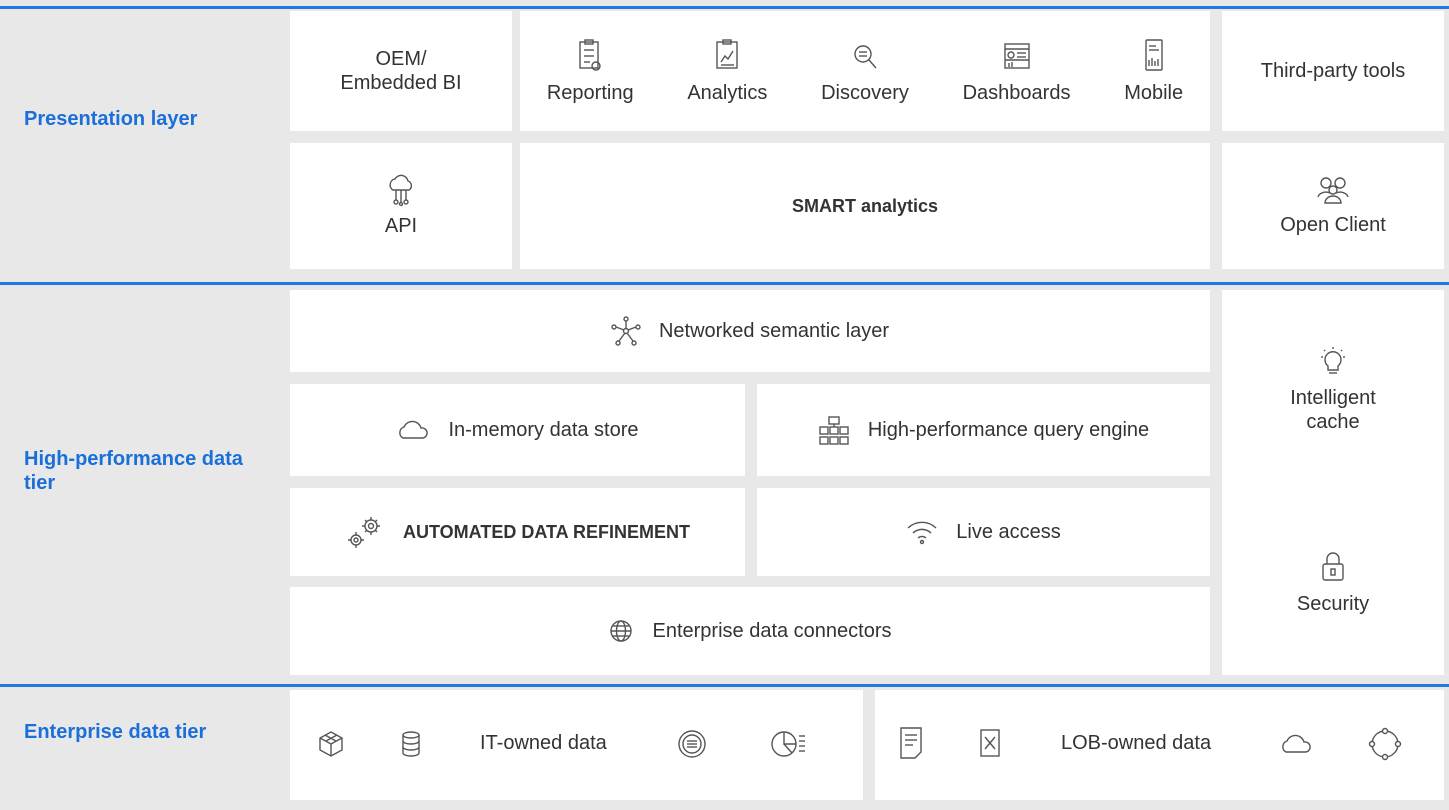 The height and width of the screenshot is (810, 1449). Describe the element at coordinates (865, 55) in the screenshot. I see `magnifier-icon` at that location.